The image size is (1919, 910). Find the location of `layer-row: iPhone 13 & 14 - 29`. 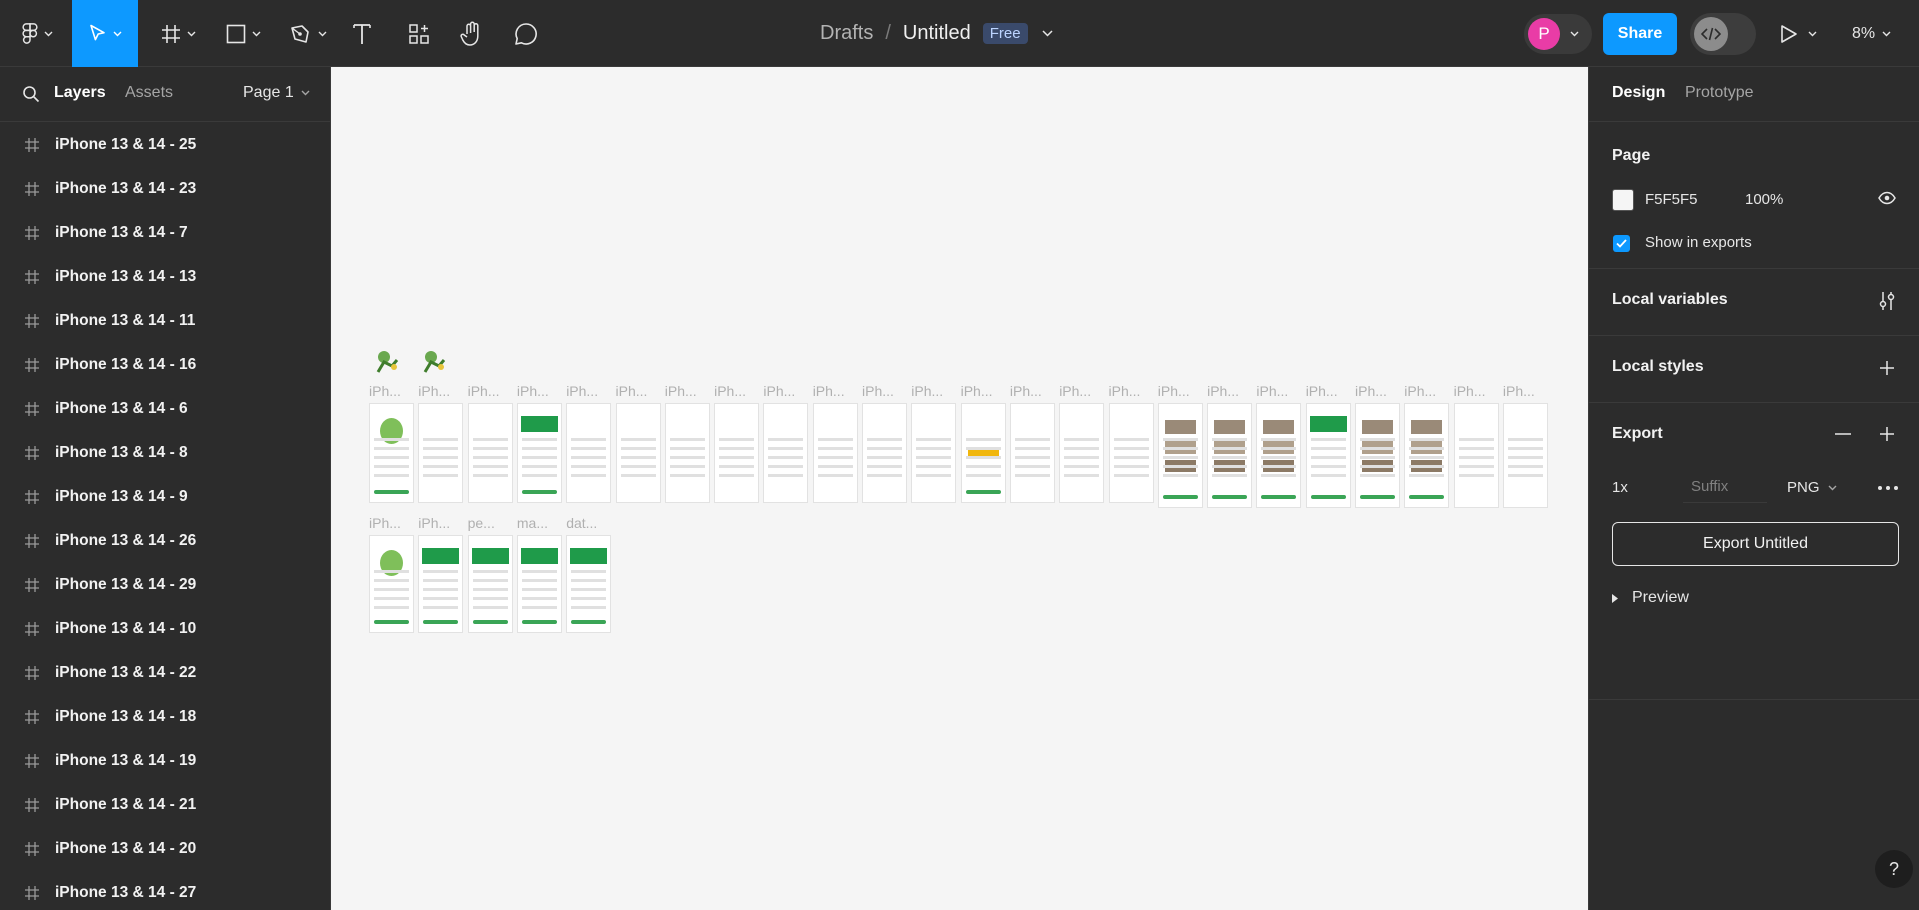

layer-row: iPhone 13 & 14 - 29 is located at coordinates (165, 585).